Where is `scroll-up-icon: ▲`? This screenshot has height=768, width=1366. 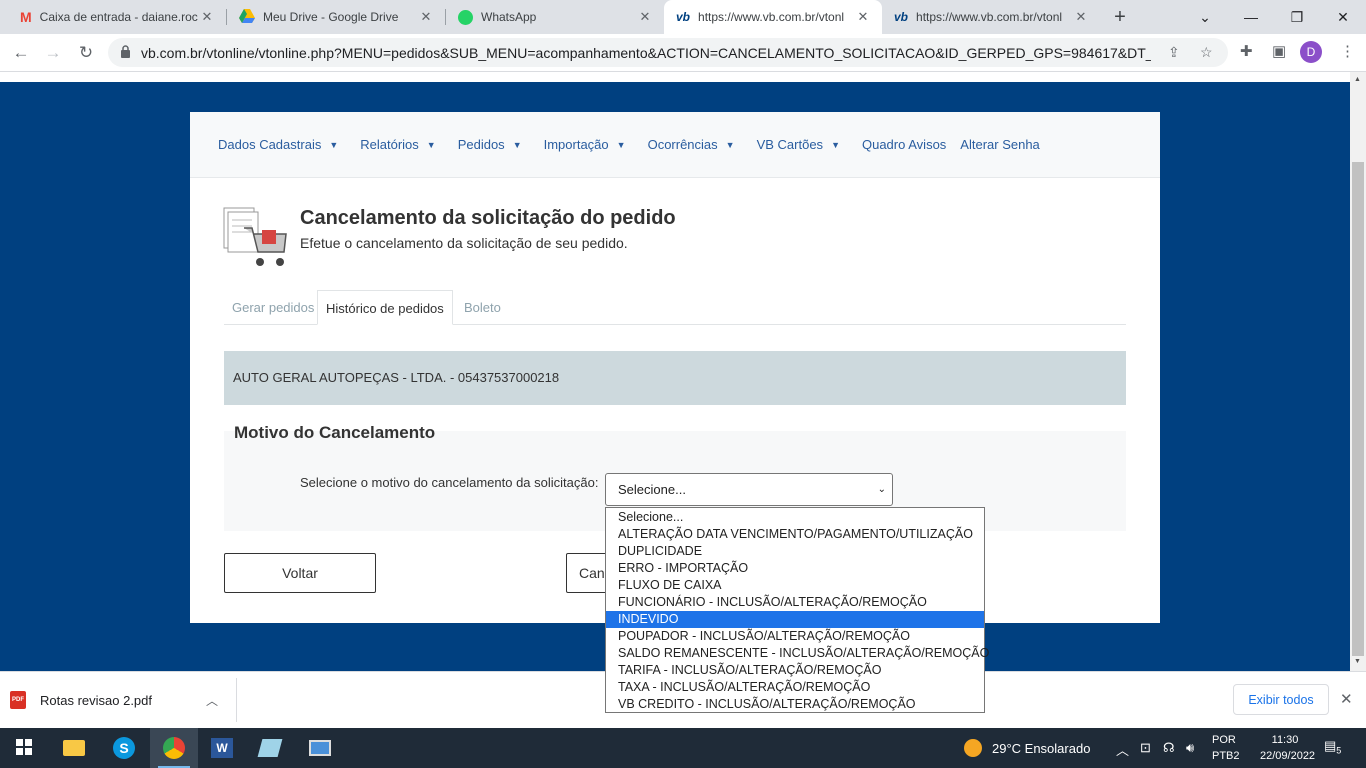 scroll-up-icon: ▲ is located at coordinates (1357, 79).